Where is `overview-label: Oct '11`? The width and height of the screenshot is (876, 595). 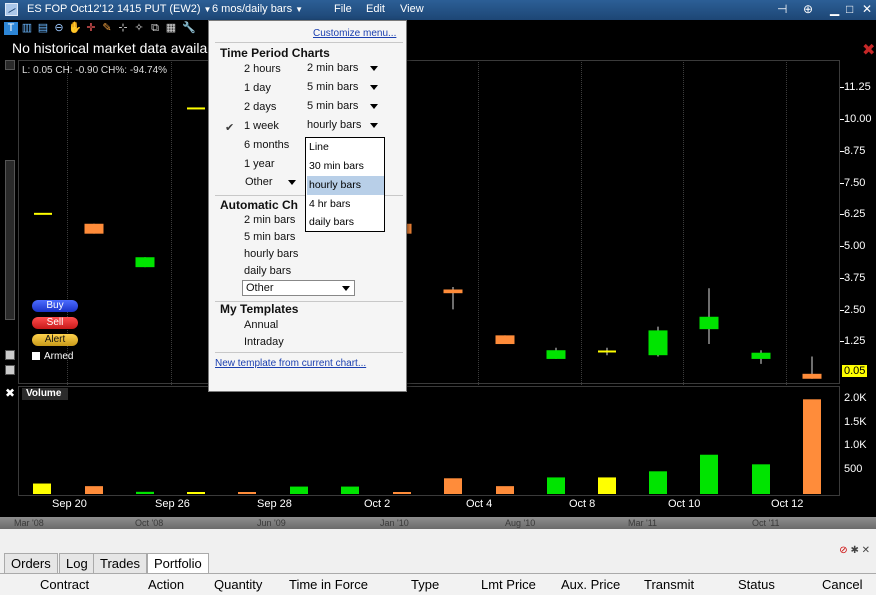 overview-label: Oct '11 is located at coordinates (766, 523).